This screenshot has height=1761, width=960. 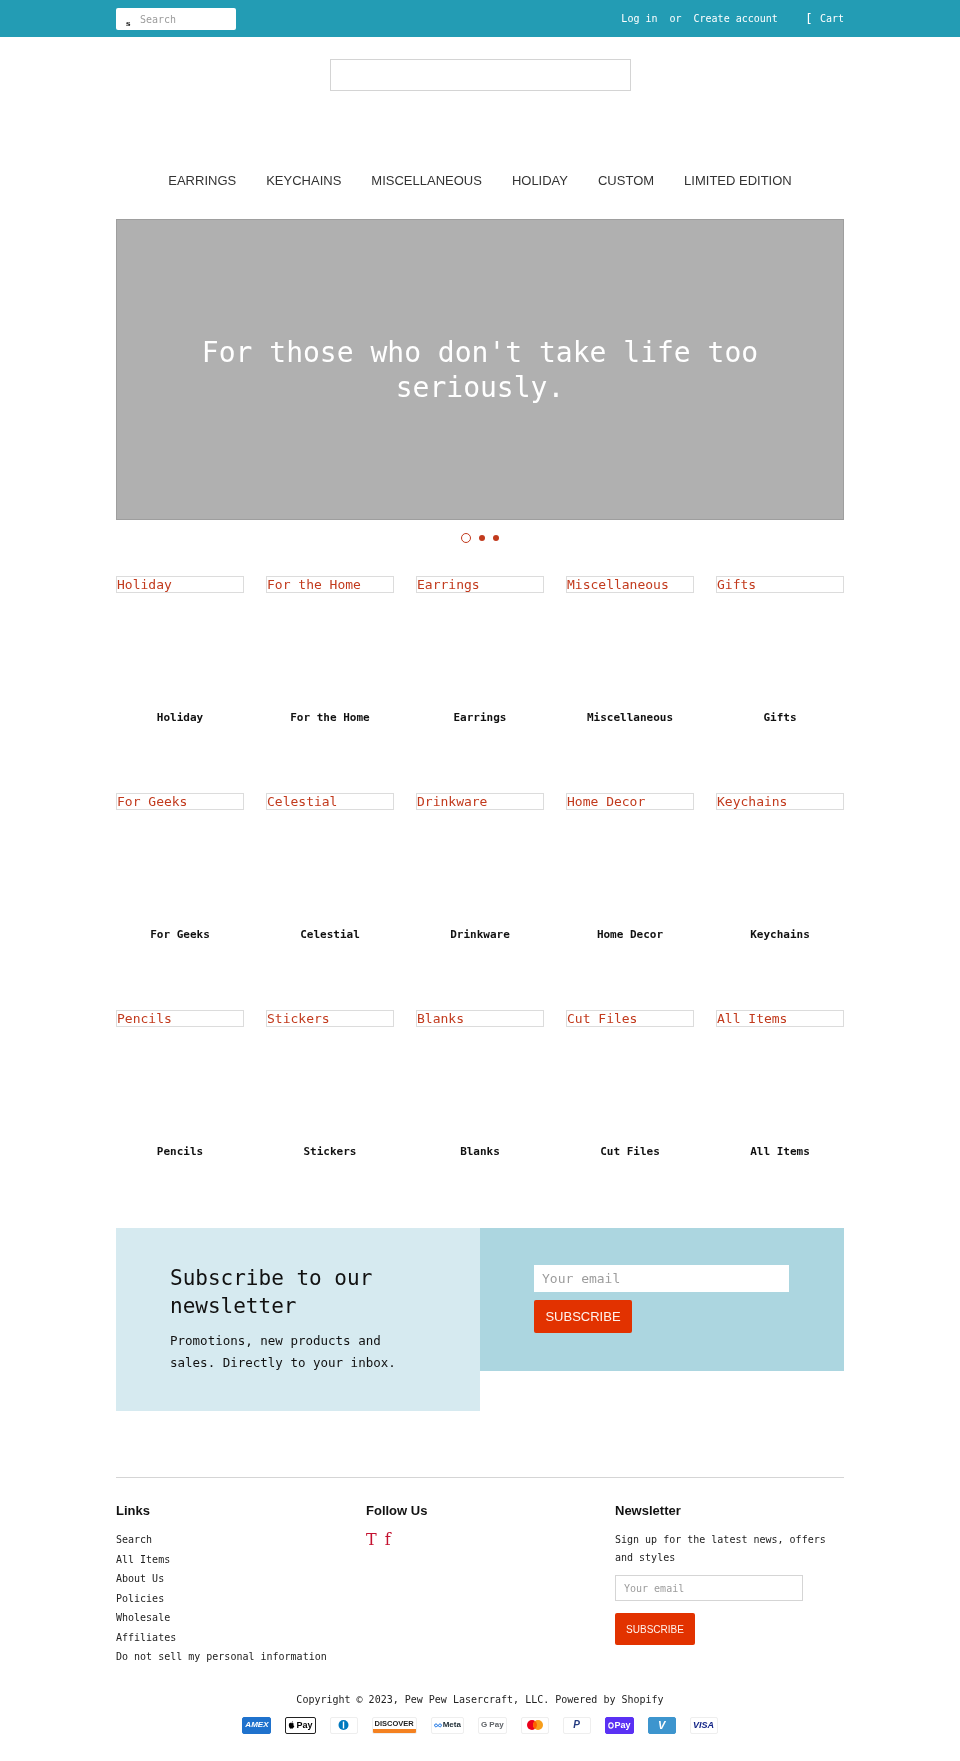 I want to click on collection-image-link: Pencils, so click(x=180, y=1018).